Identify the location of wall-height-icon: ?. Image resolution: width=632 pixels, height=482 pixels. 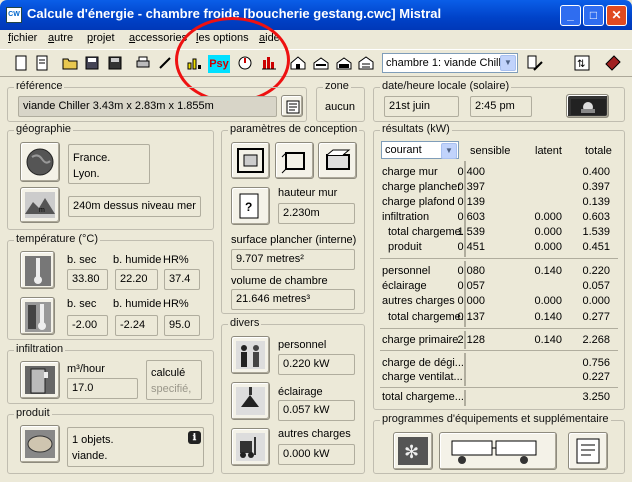
(249, 206).